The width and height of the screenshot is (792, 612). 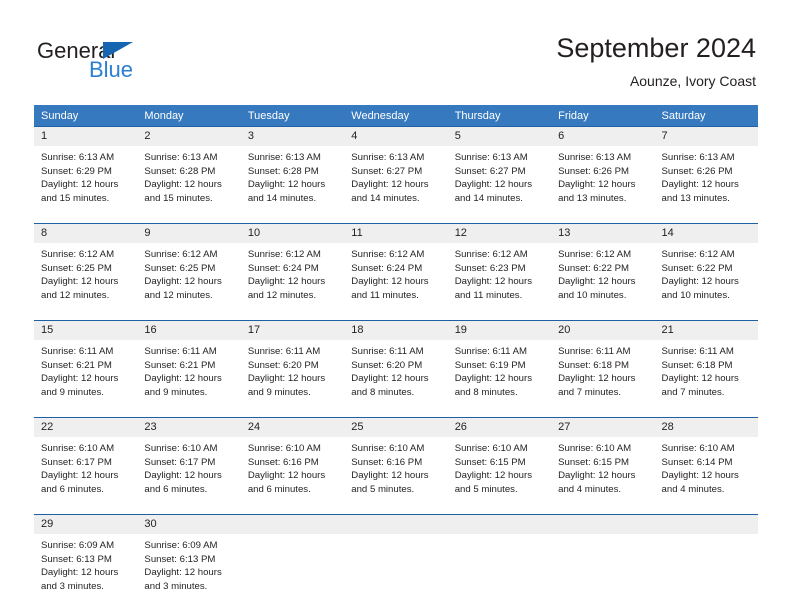 I want to click on sunset-text: Sunset: 6:21 PM, so click(x=180, y=365).